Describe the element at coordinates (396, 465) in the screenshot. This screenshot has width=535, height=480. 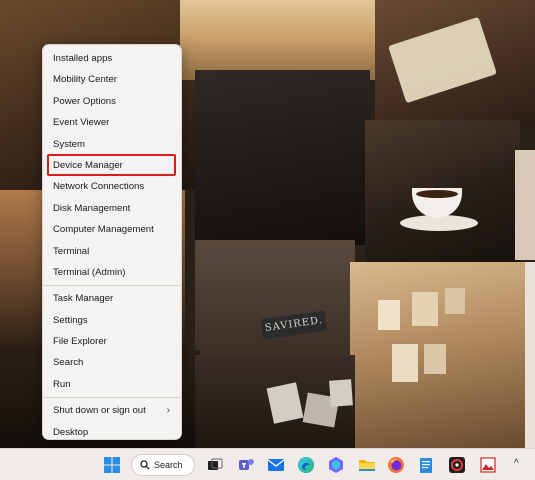
I see `firefox-icon` at that location.